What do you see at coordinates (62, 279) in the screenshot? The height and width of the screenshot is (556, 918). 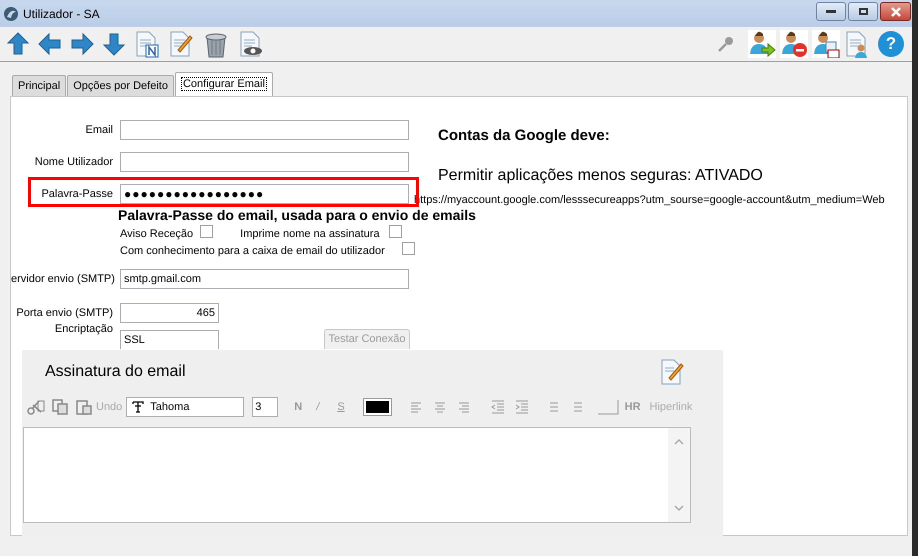 I see `field-label: ervidor envio (SMTP)` at bounding box center [62, 279].